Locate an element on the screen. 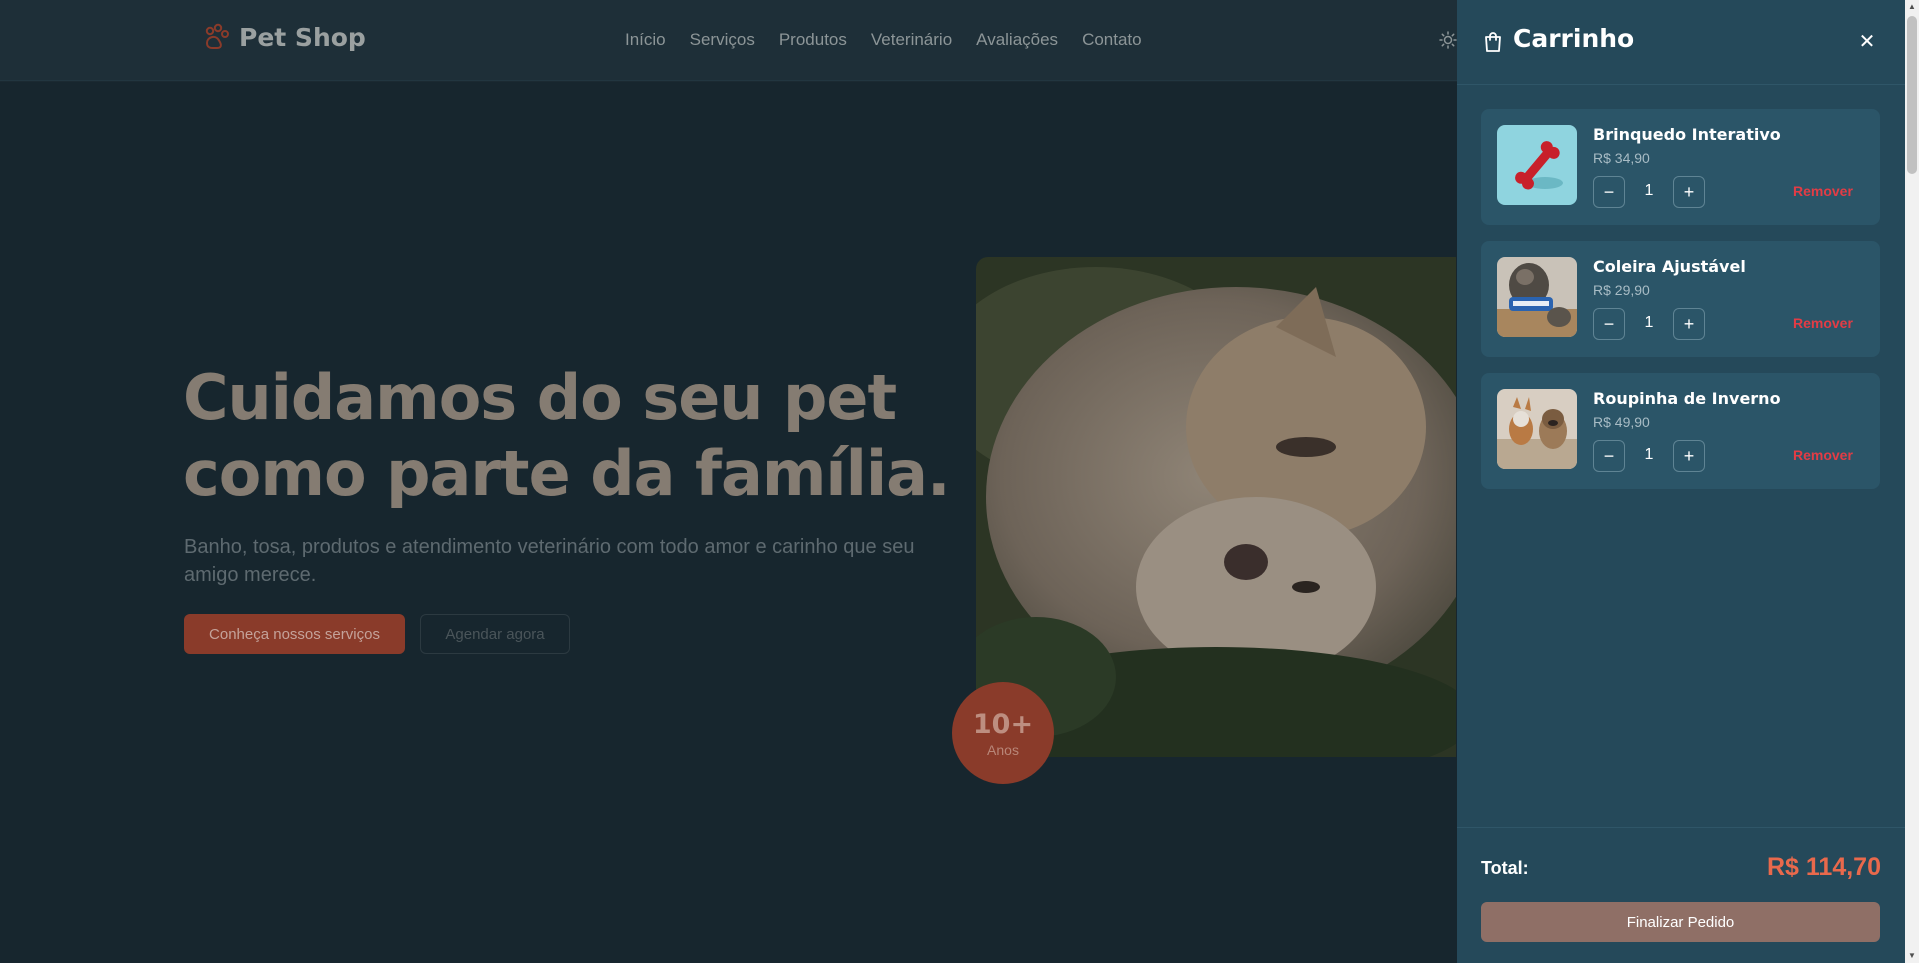 This screenshot has height=963, width=1919. nav-link-veterinario: Veterinário is located at coordinates (911, 40).